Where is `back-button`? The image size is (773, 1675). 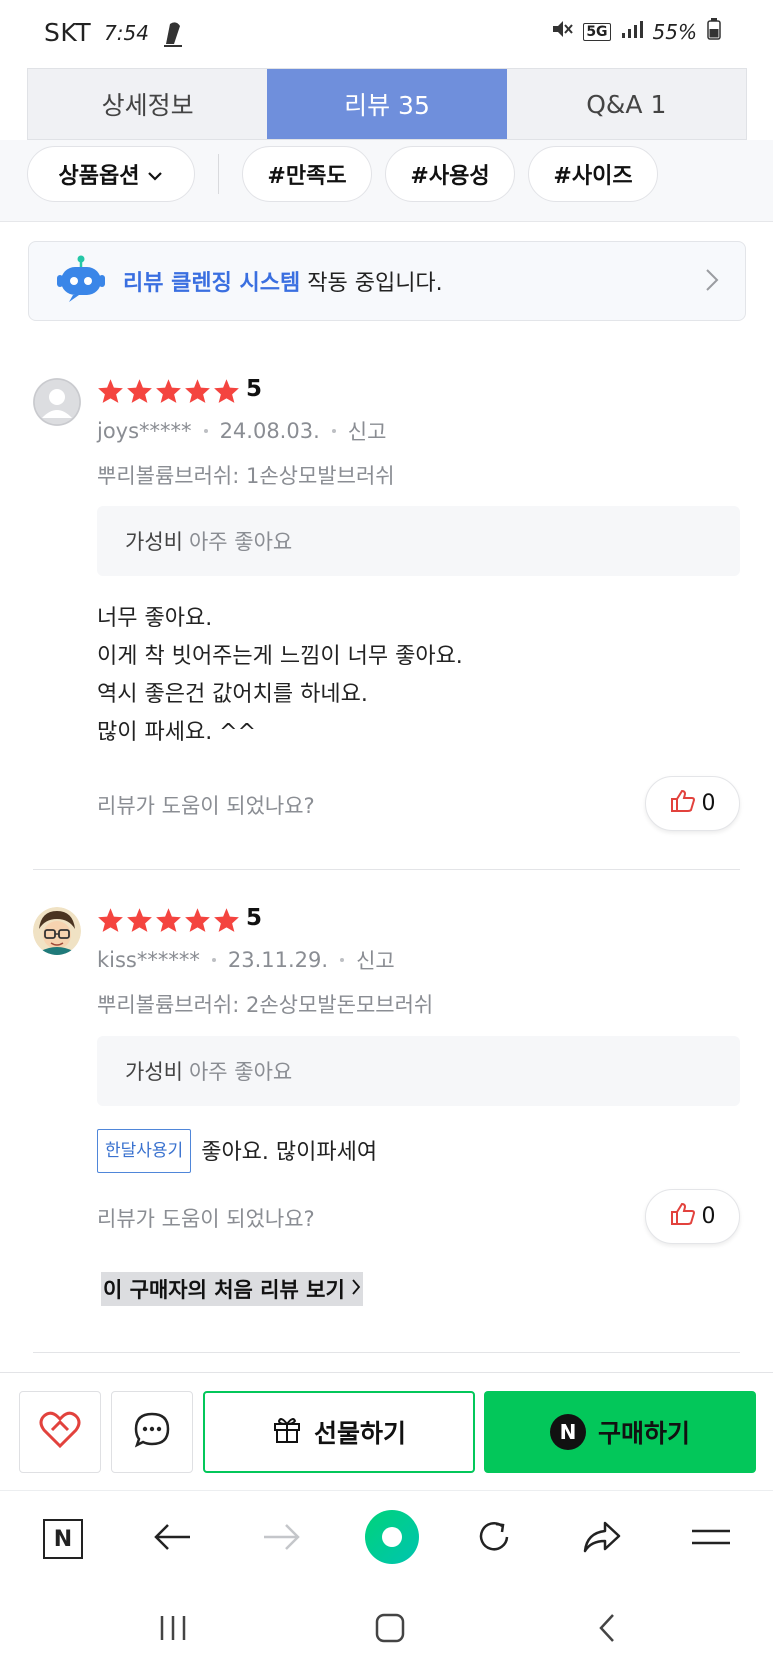
back-button is located at coordinates (172, 1539).